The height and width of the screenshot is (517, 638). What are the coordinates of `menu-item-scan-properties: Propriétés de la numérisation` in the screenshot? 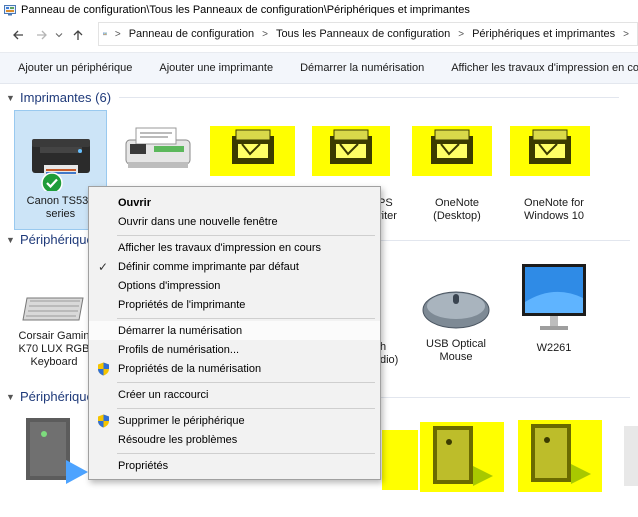 It's located at (234, 368).